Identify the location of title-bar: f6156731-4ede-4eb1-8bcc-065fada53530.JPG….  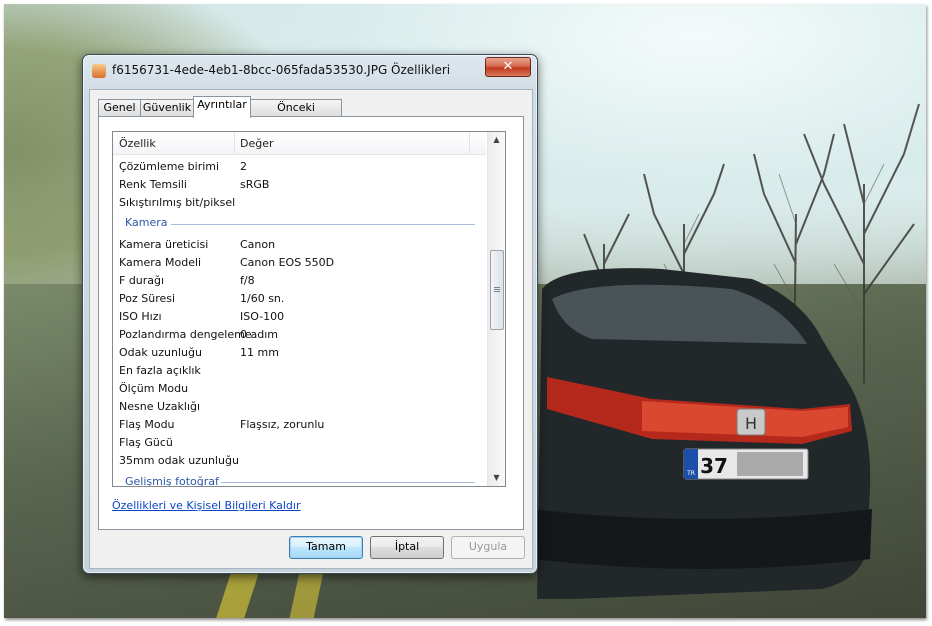
(310, 70).